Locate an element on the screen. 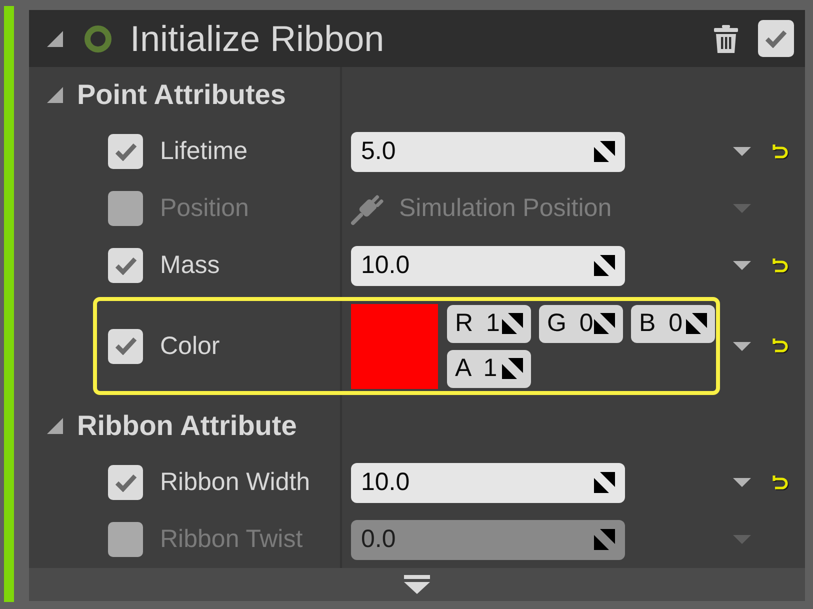 The width and height of the screenshot is (813, 609). number-field: 0.0 is located at coordinates (488, 540).